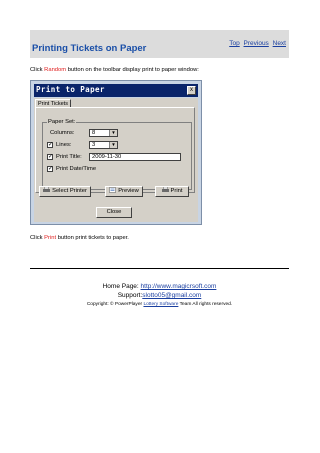 The width and height of the screenshot is (320, 453). I want to click on preview-button: Preview, so click(124, 191).